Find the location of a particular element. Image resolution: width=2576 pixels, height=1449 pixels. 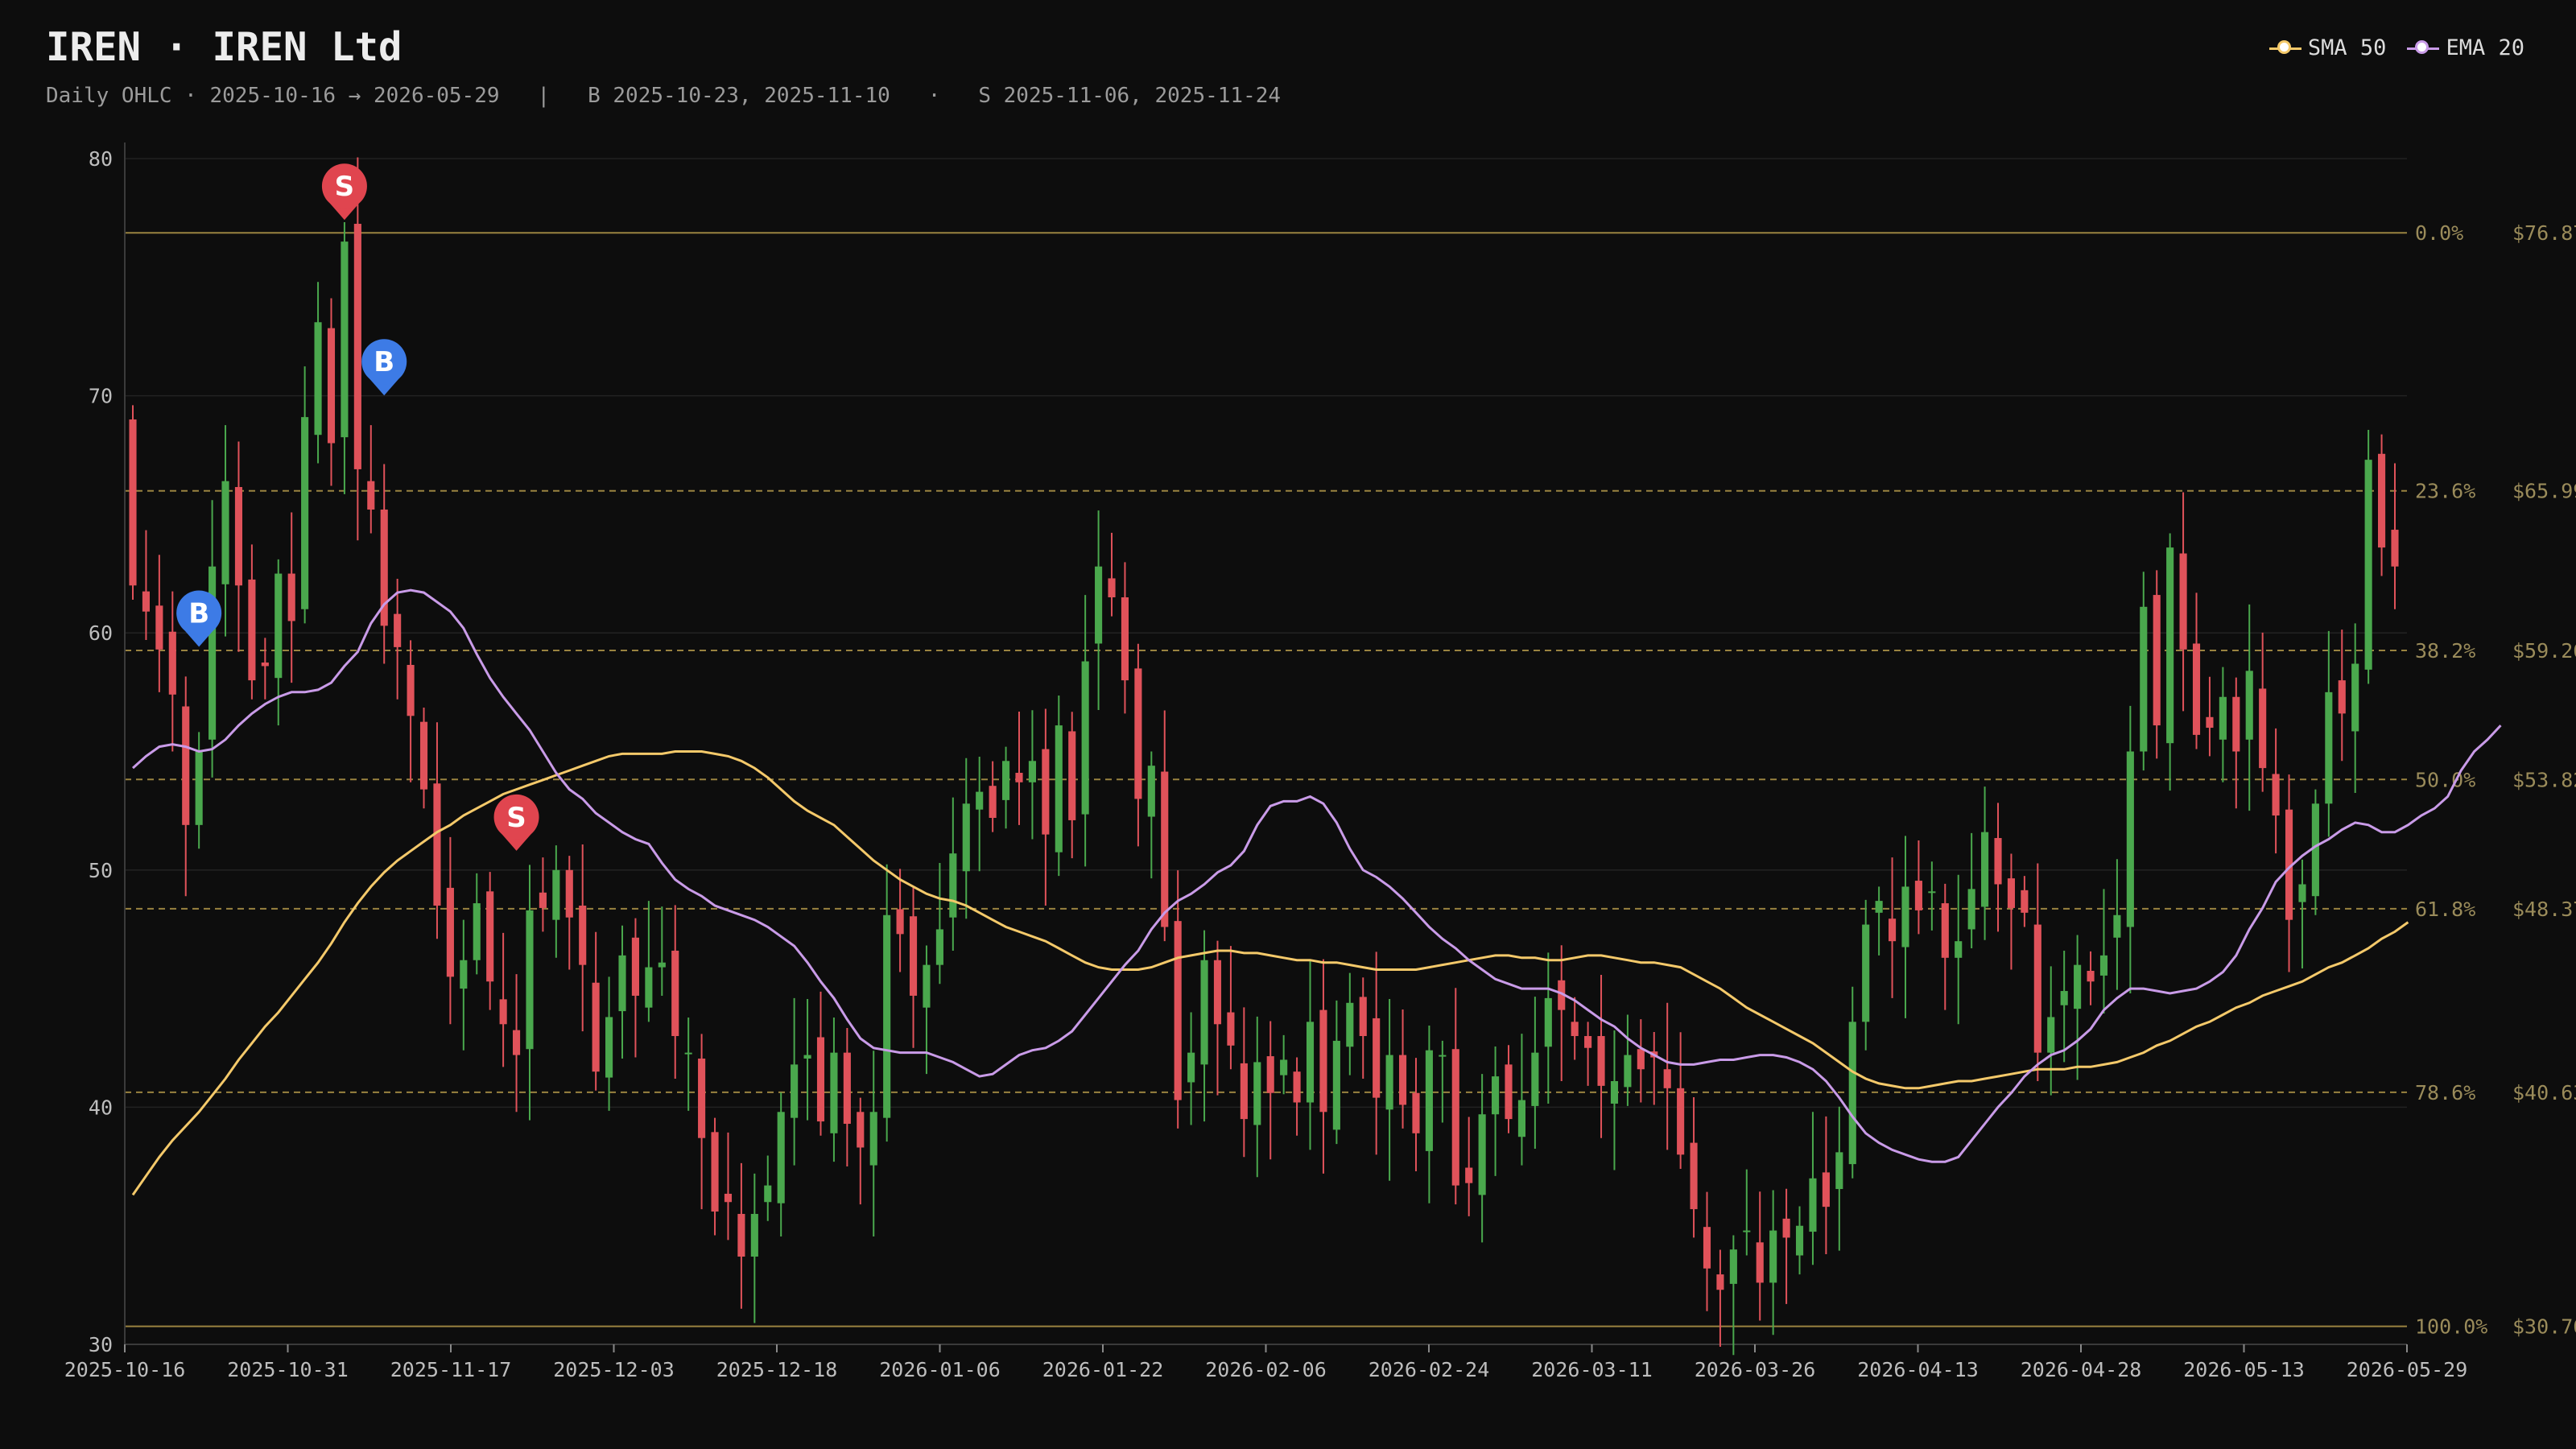

fib-level-price: $59.26 is located at coordinates (2544, 651).